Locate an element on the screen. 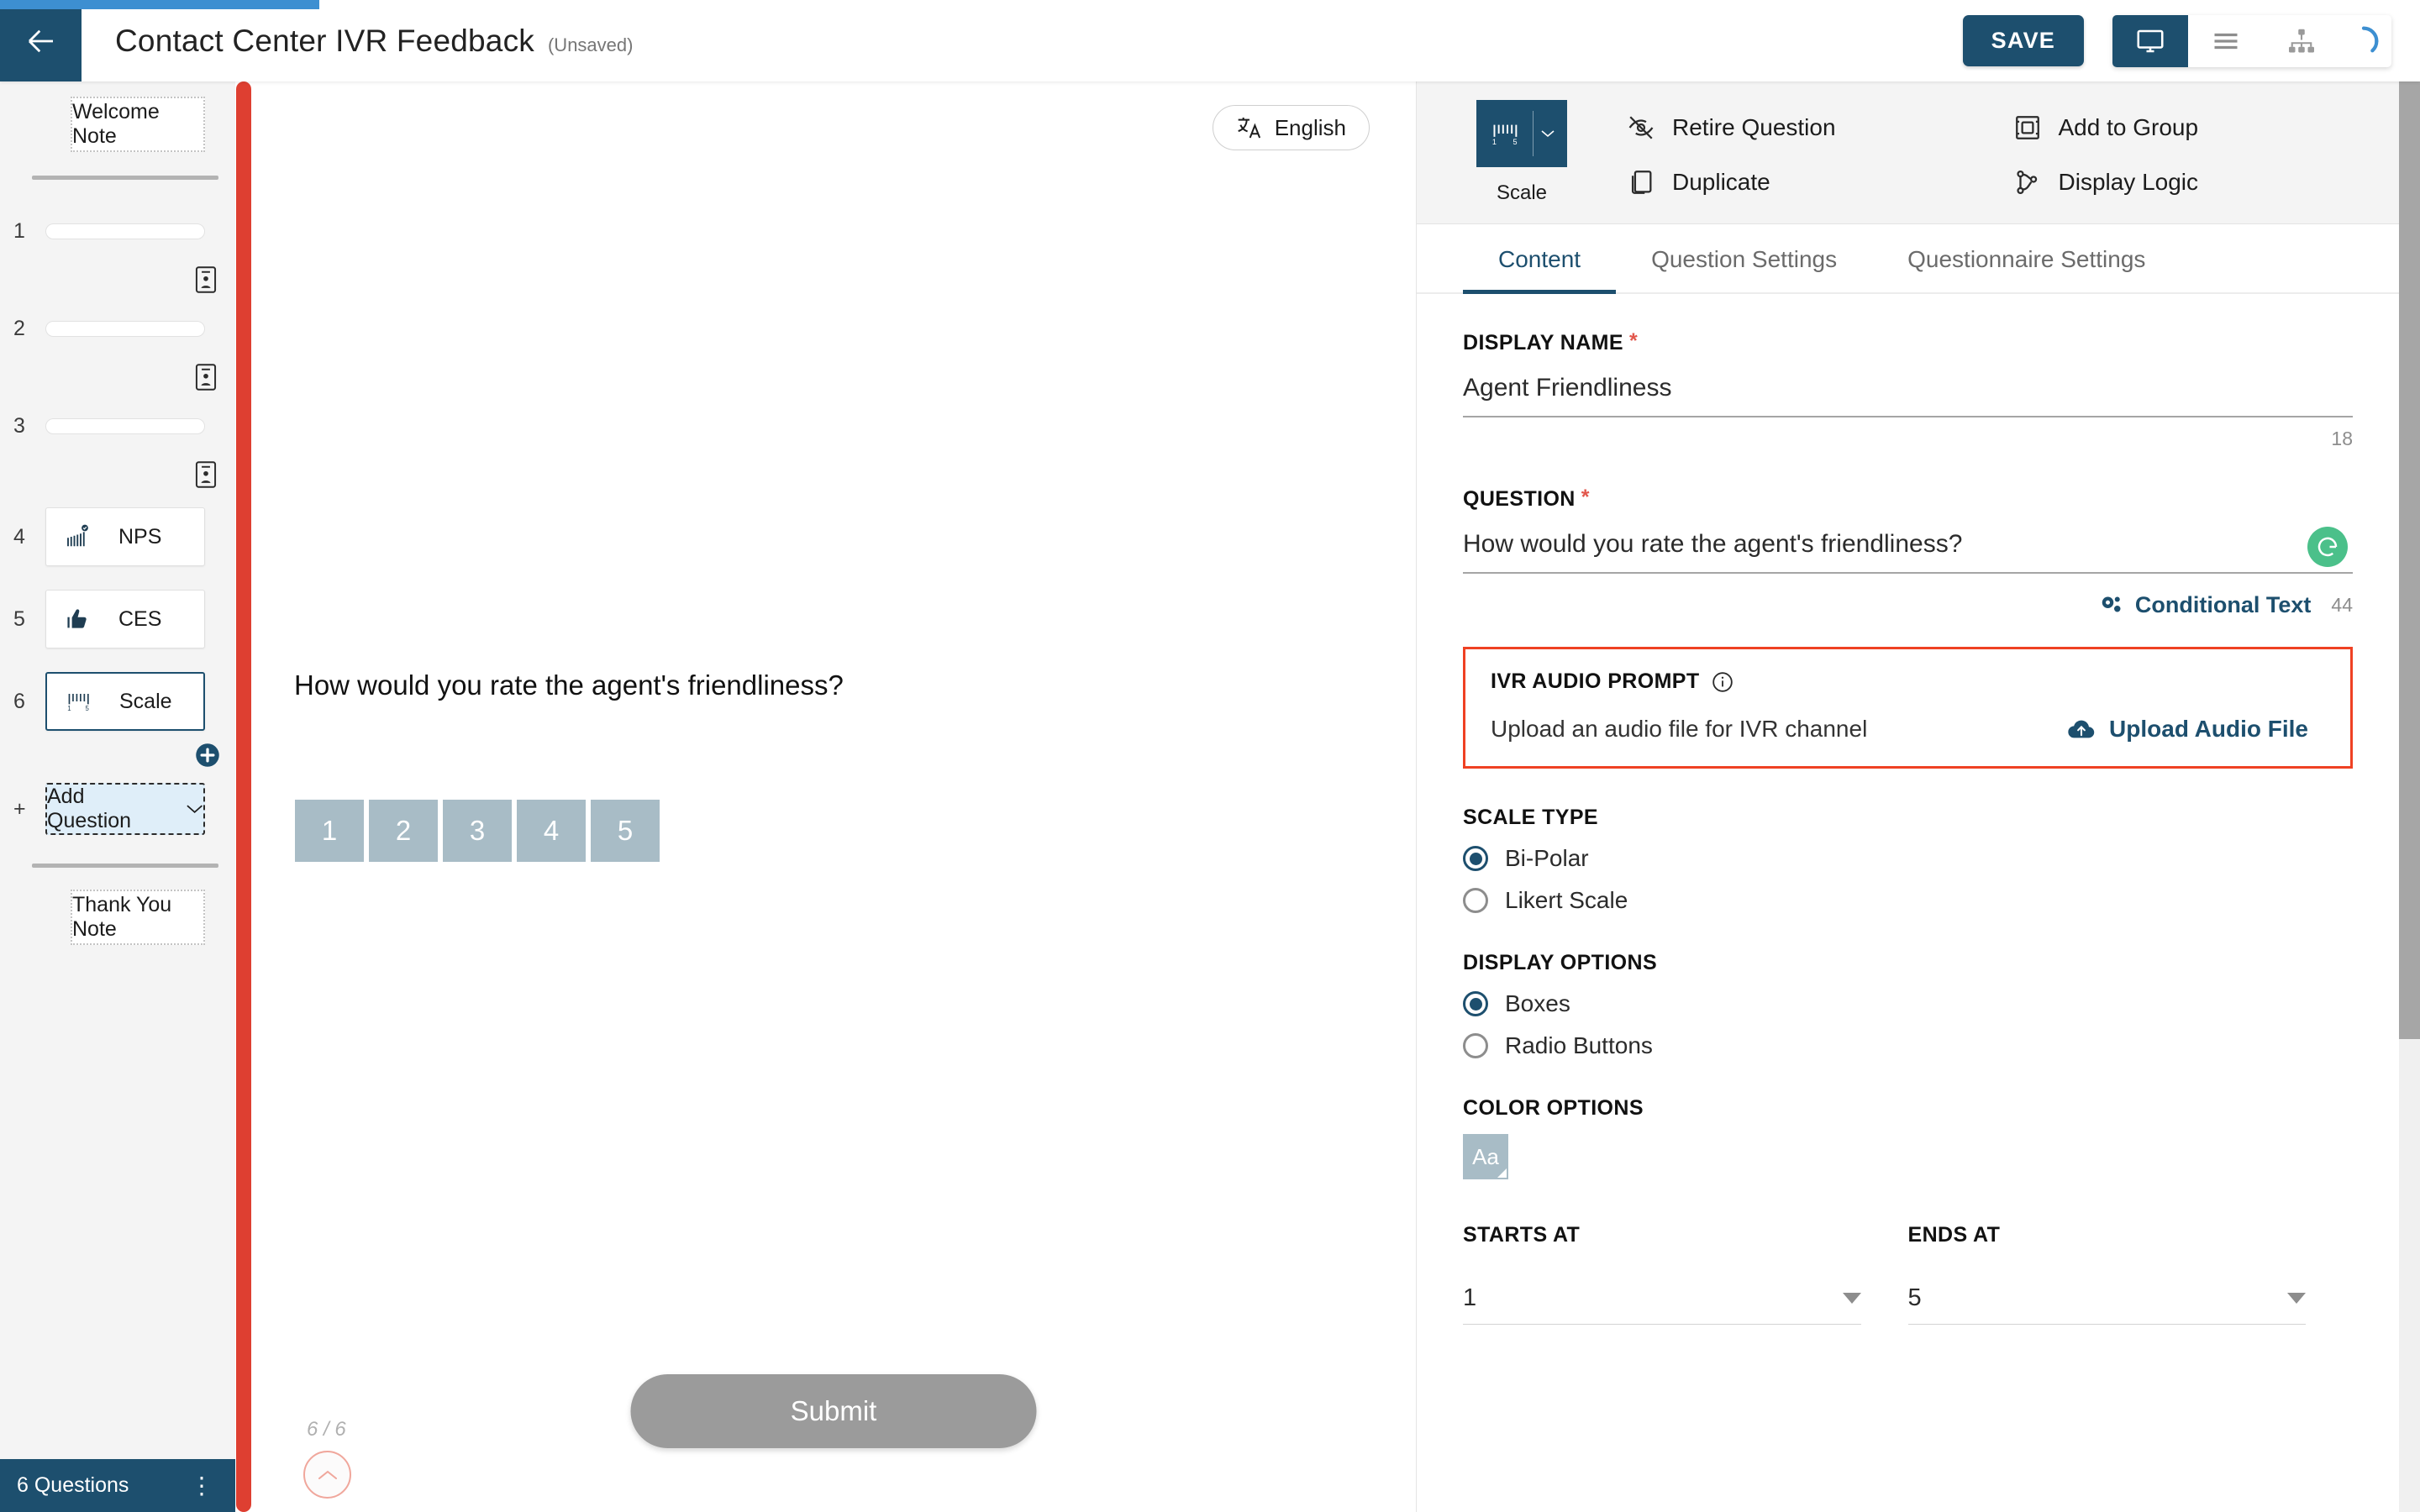 The width and height of the screenshot is (2420, 1512). eye-slash-icon is located at coordinates (1641, 127).